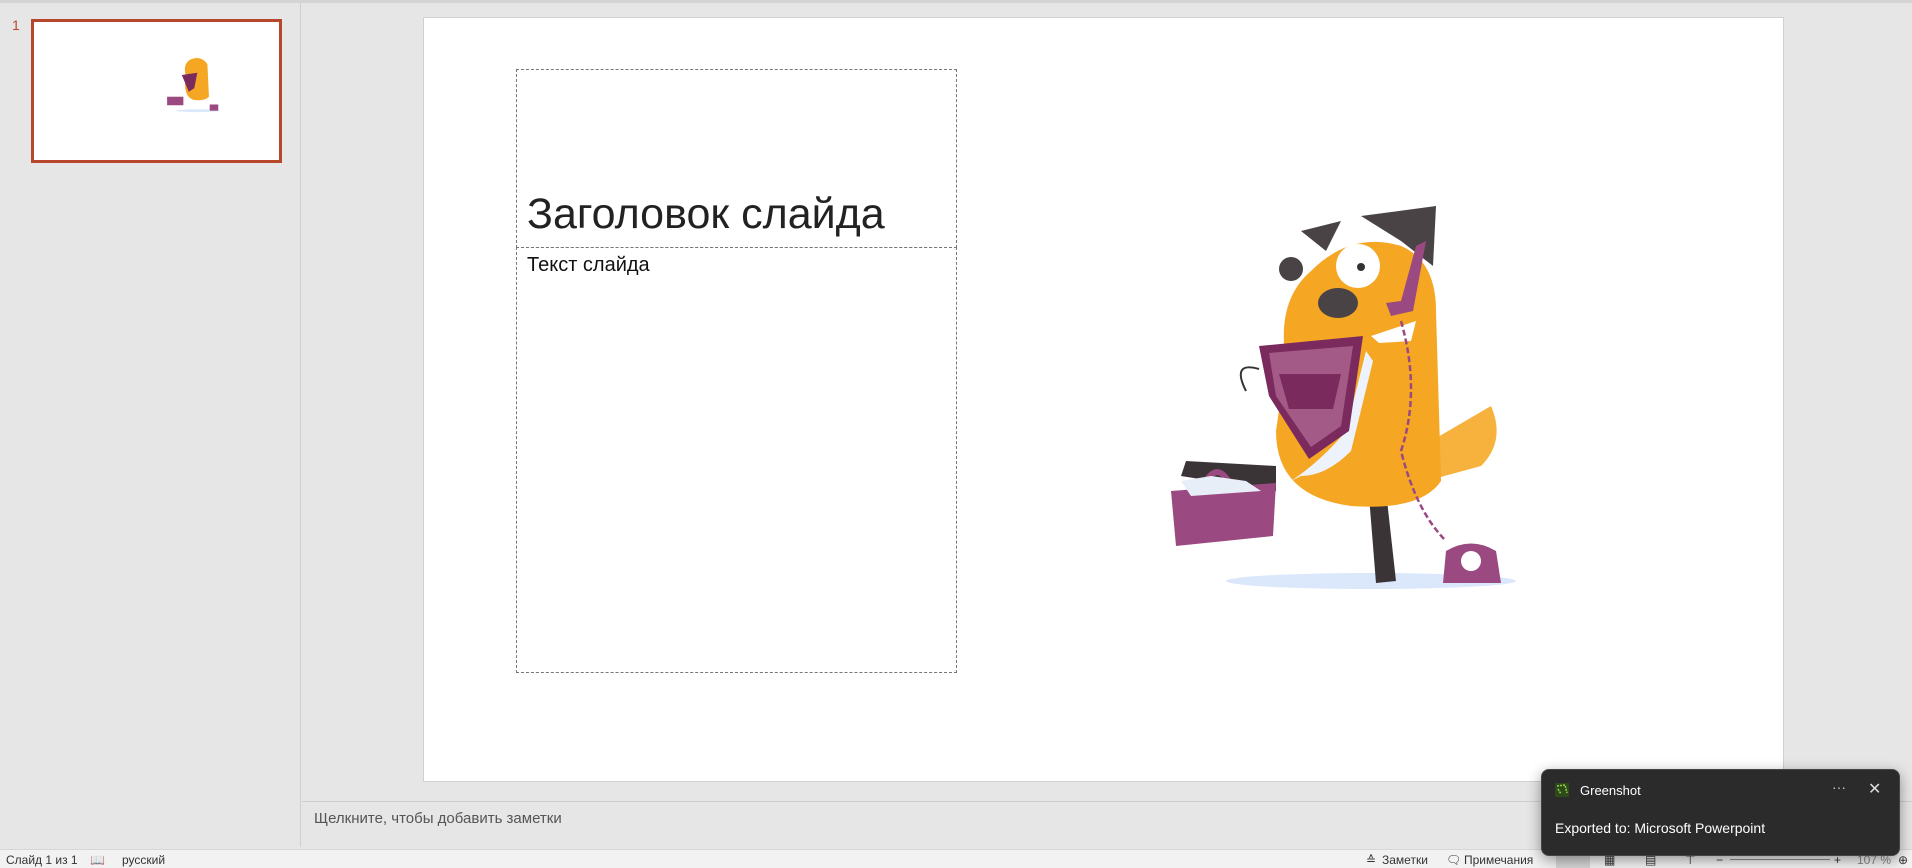 The image size is (1912, 868). What do you see at coordinates (42, 860) in the screenshot?
I see `slide-count: Слайд 1 из 1` at bounding box center [42, 860].